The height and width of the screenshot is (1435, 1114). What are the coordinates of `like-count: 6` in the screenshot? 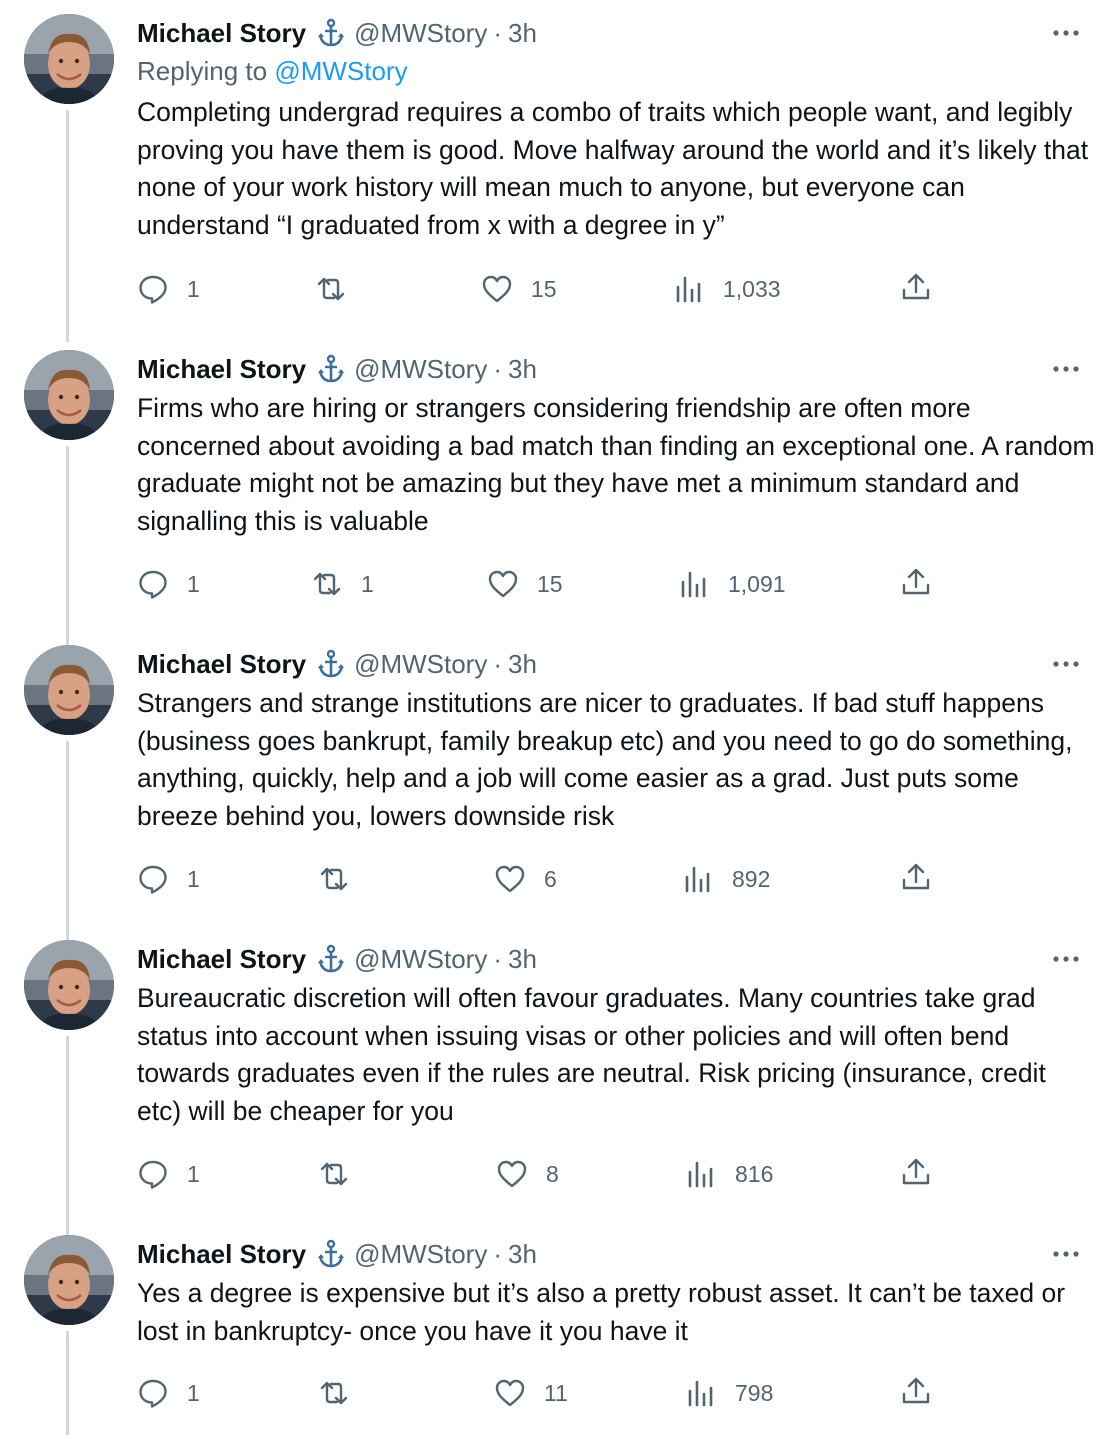 It's located at (550, 878).